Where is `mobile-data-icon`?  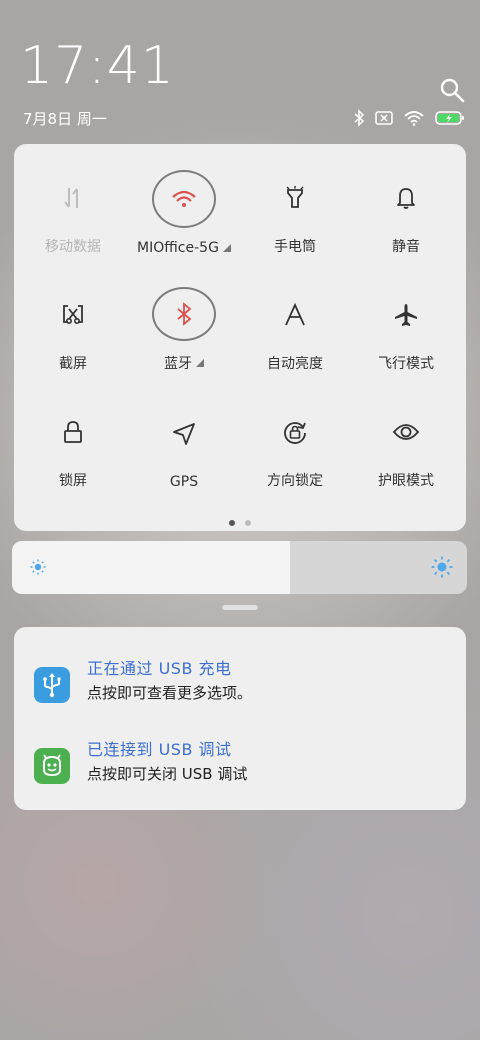
mobile-data-icon is located at coordinates (71, 198).